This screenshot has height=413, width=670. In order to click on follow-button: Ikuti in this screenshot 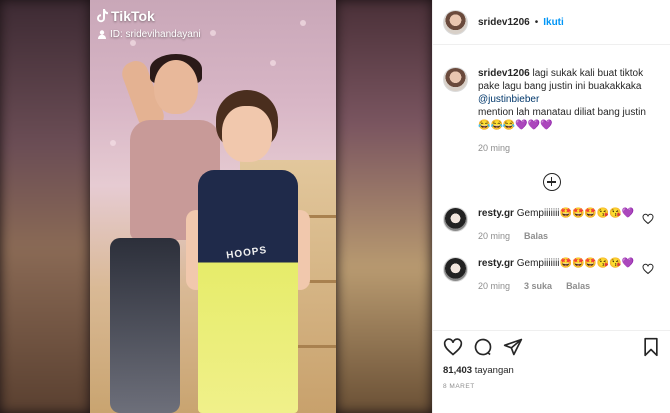, I will do `click(553, 22)`.